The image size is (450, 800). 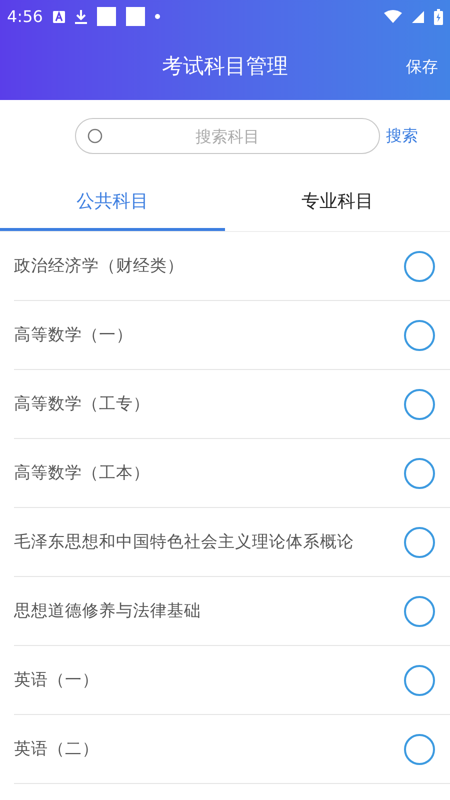 What do you see at coordinates (227, 136) in the screenshot?
I see `search-field: 搜索科目` at bounding box center [227, 136].